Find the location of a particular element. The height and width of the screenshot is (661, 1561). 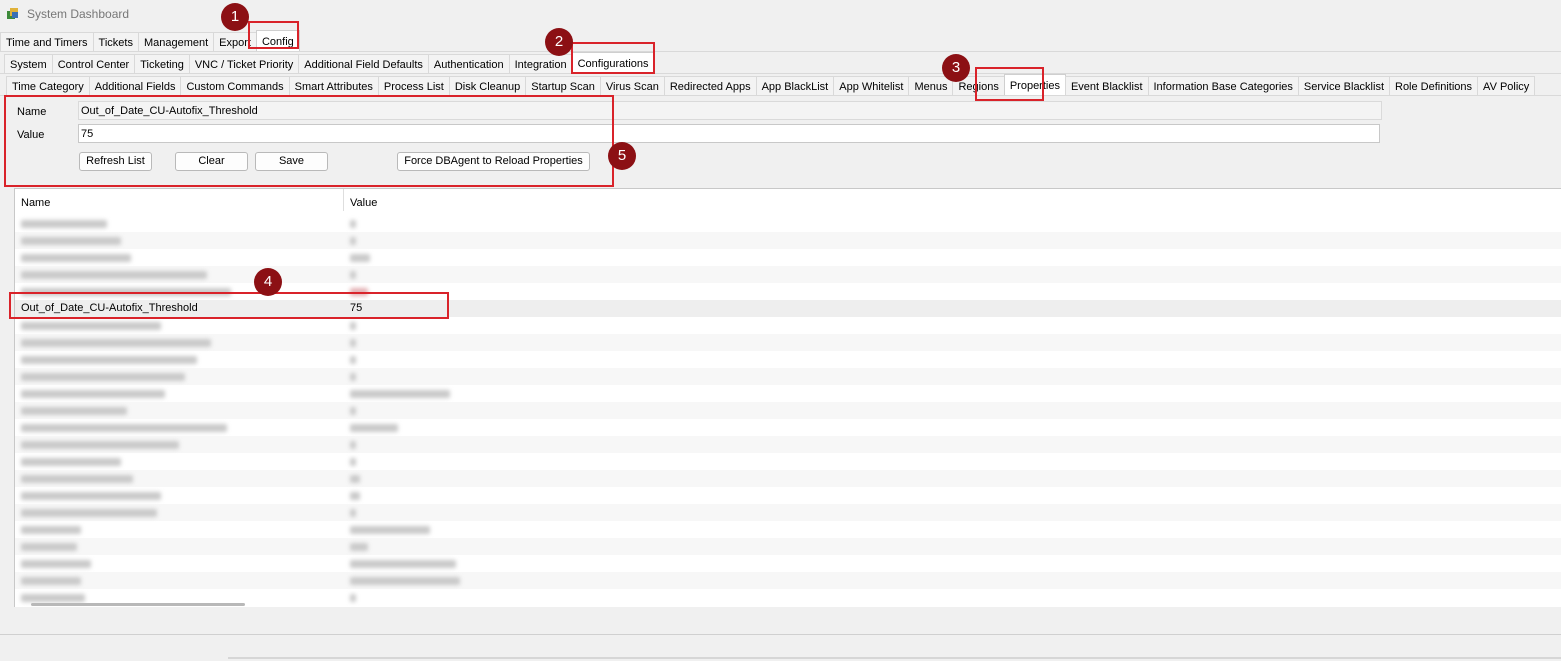

tab-vnc-ticket-priority: VNC / Ticket Priority is located at coordinates (244, 64).